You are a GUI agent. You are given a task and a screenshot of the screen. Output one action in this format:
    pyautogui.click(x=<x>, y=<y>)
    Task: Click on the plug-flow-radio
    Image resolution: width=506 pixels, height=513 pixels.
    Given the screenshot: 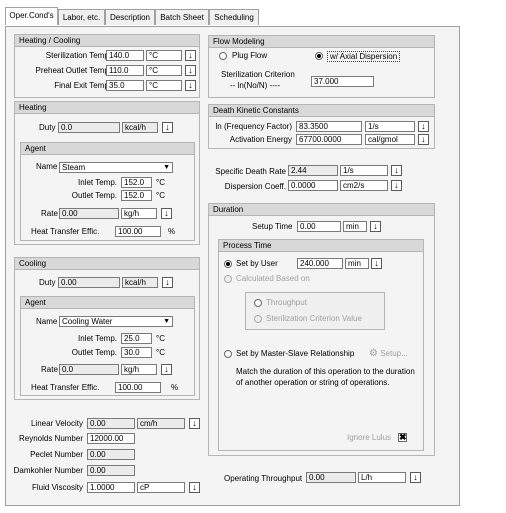 What is the action you would take?
    pyautogui.click(x=223, y=56)
    